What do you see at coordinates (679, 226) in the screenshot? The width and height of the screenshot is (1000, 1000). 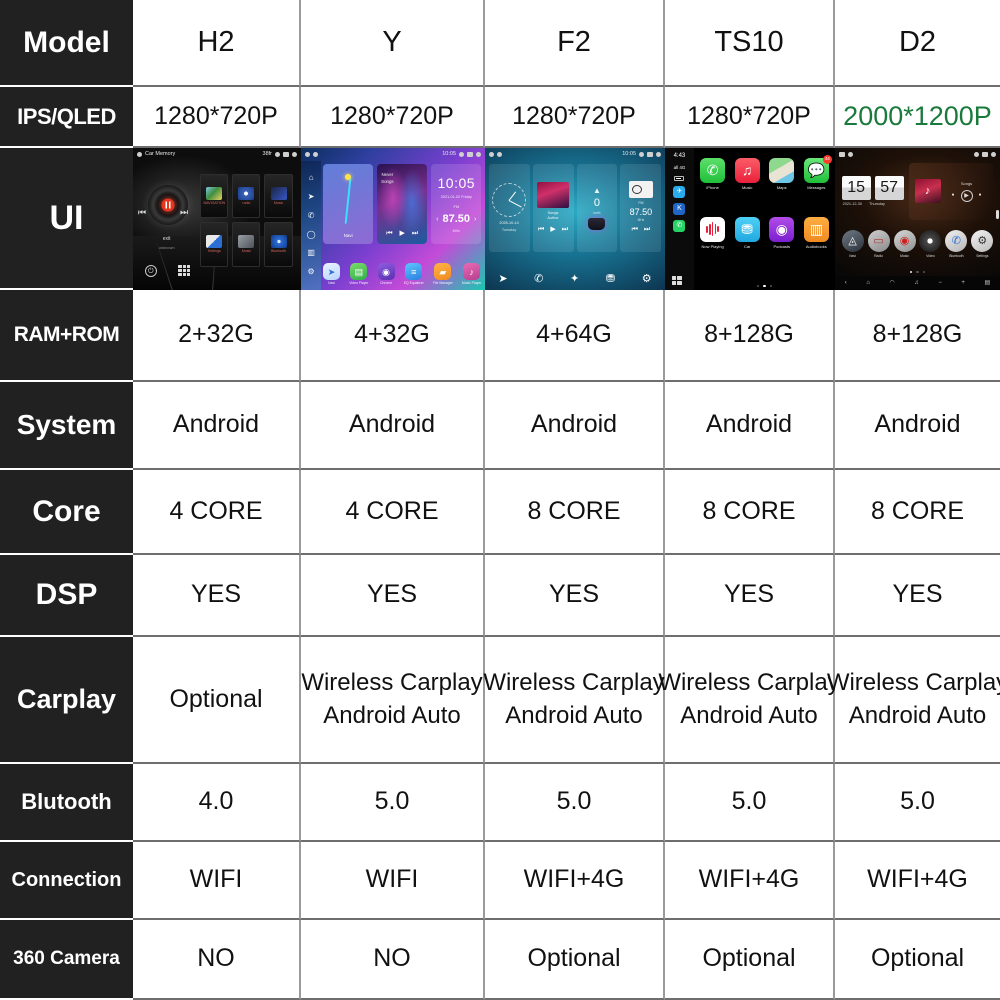 I see `whatsapp-icon: ✆` at bounding box center [679, 226].